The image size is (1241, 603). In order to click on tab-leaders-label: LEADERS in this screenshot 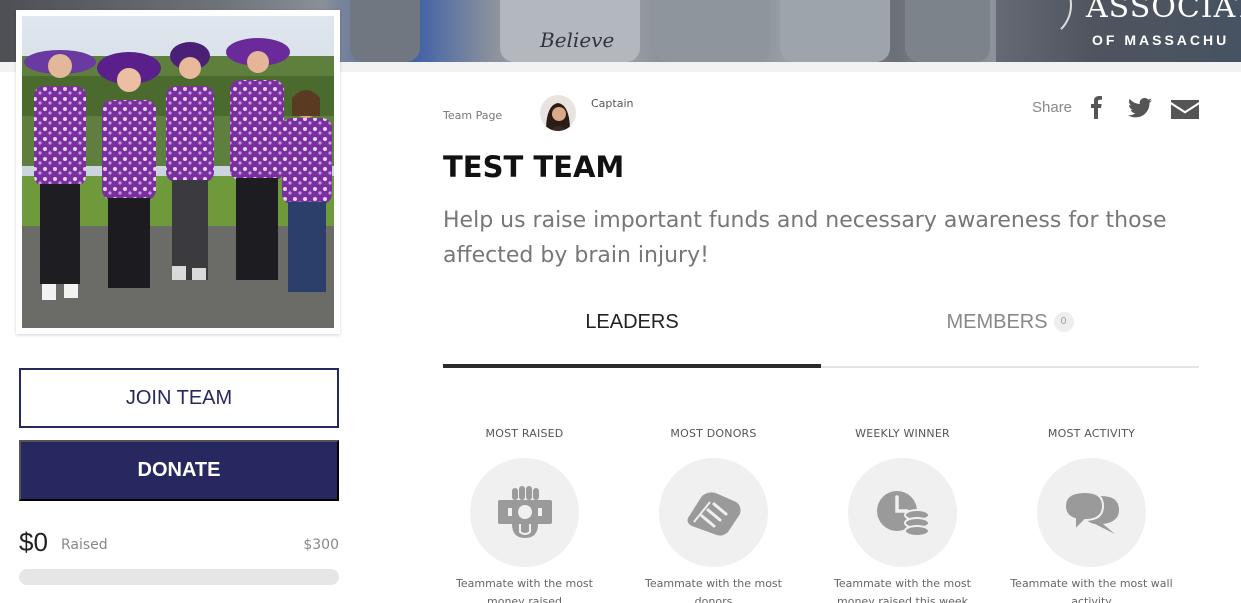, I will do `click(632, 322)`.